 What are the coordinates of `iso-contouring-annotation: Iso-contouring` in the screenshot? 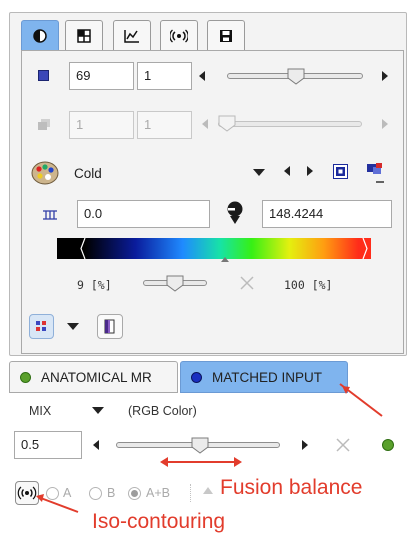 It's located at (159, 521).